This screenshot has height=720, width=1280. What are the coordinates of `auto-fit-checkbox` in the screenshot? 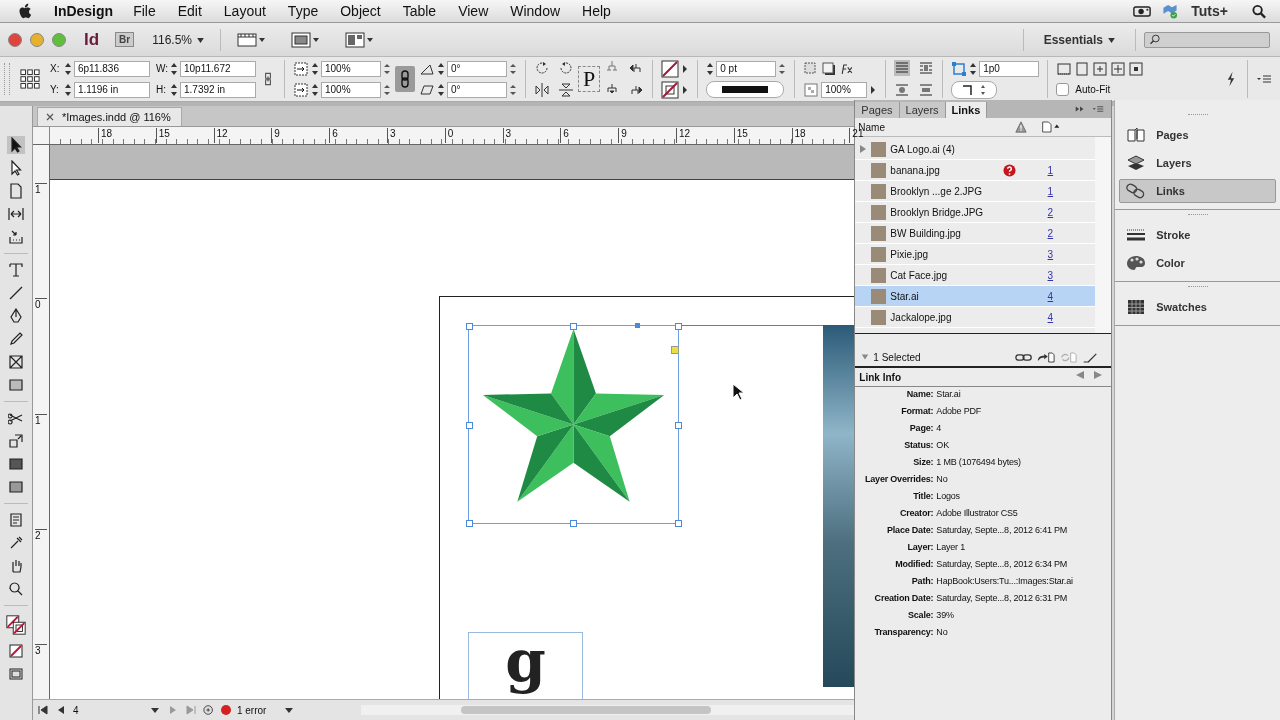 It's located at (1063, 89).